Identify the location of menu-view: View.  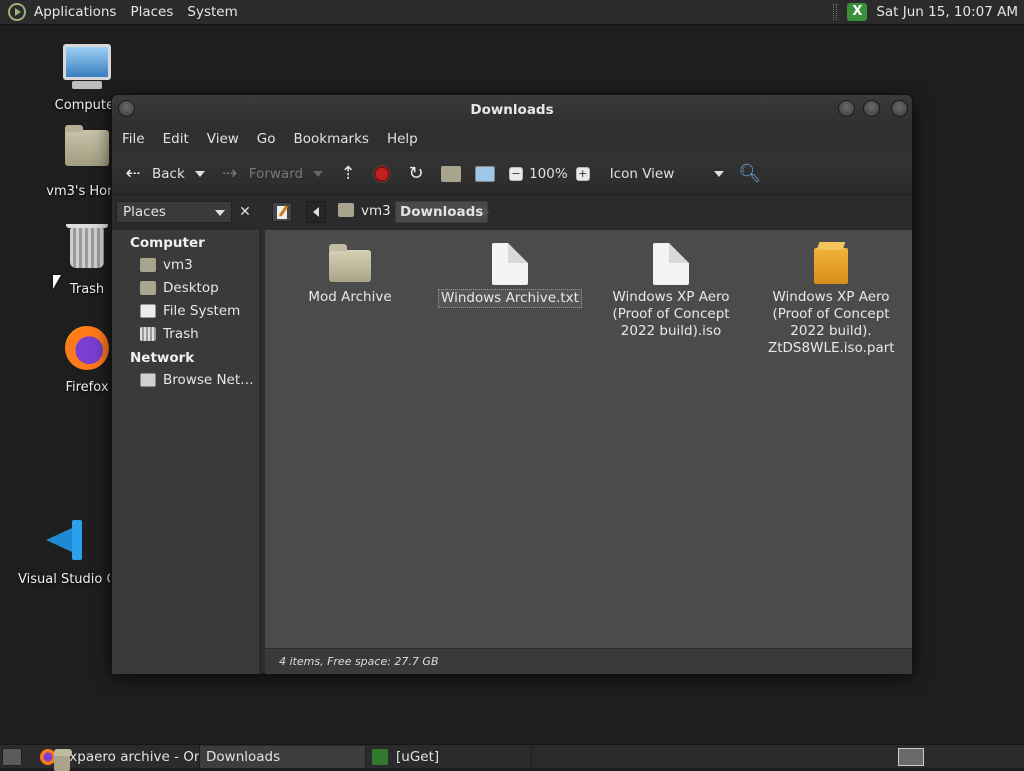
(223, 139).